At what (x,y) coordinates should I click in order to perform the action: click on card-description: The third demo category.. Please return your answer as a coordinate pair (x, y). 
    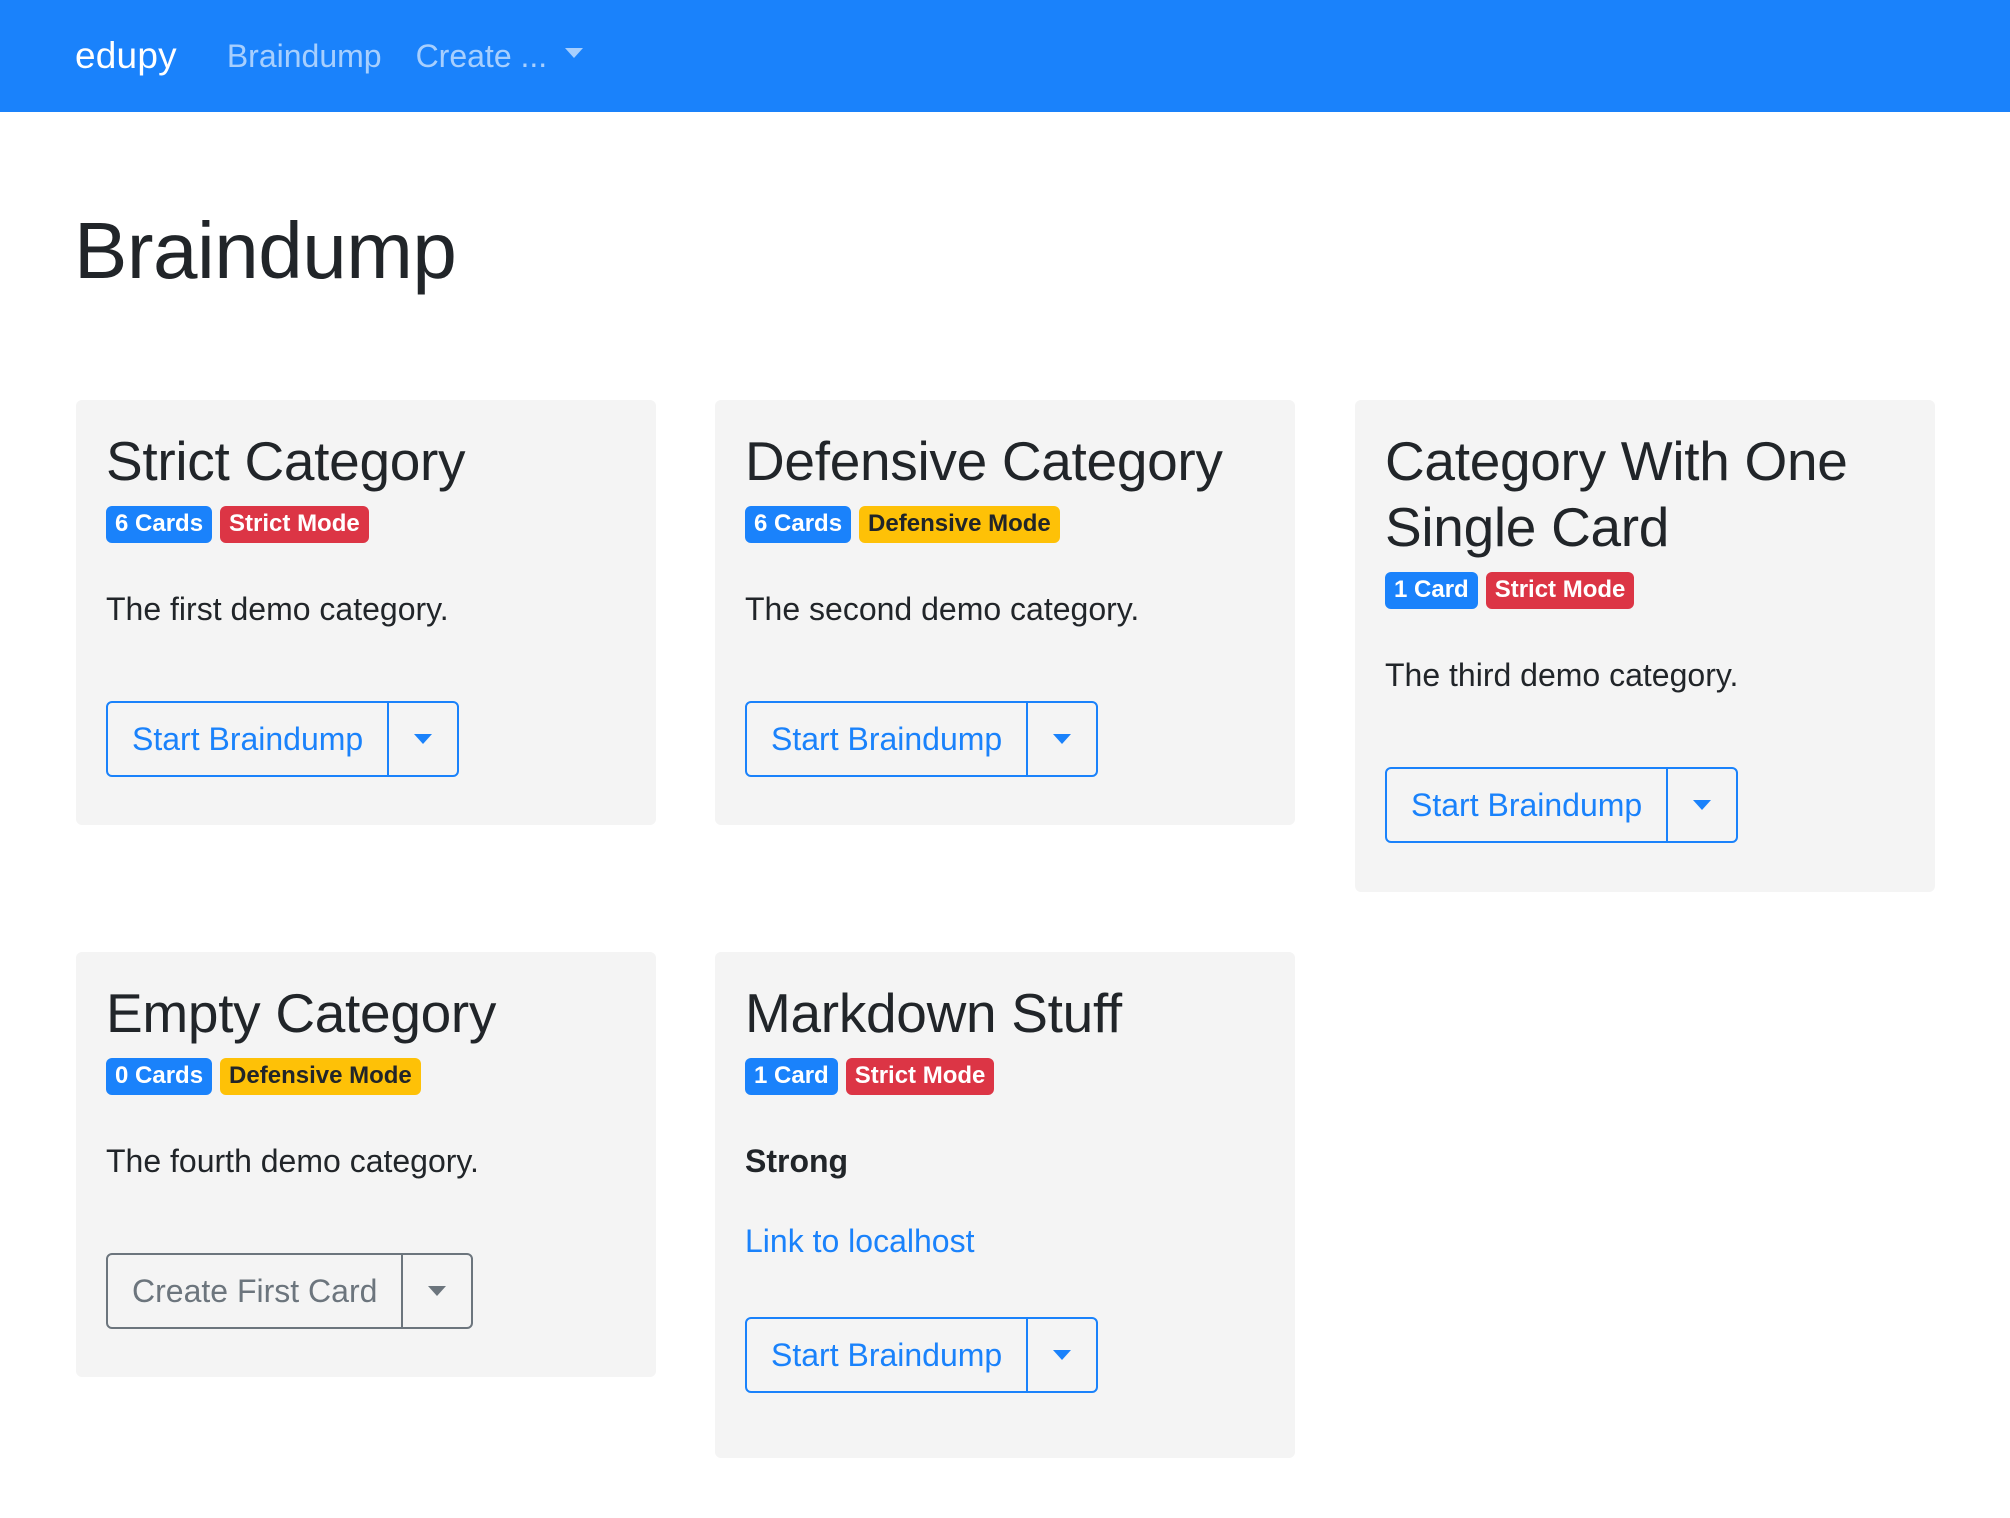
    Looking at the image, I should click on (1562, 675).